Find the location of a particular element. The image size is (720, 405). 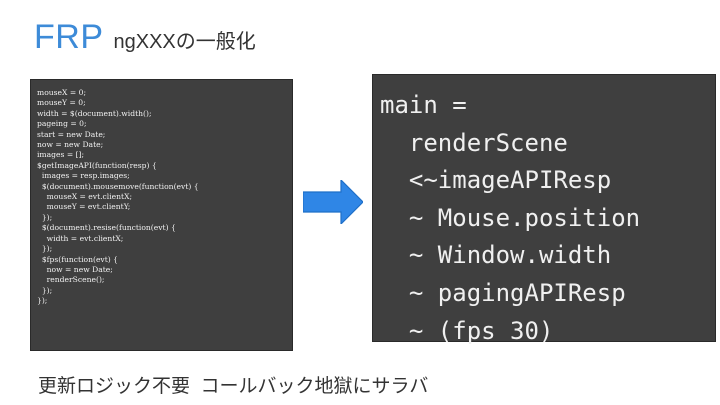

slide-title: FRP ngXXXの一般化 is located at coordinates (145, 37).